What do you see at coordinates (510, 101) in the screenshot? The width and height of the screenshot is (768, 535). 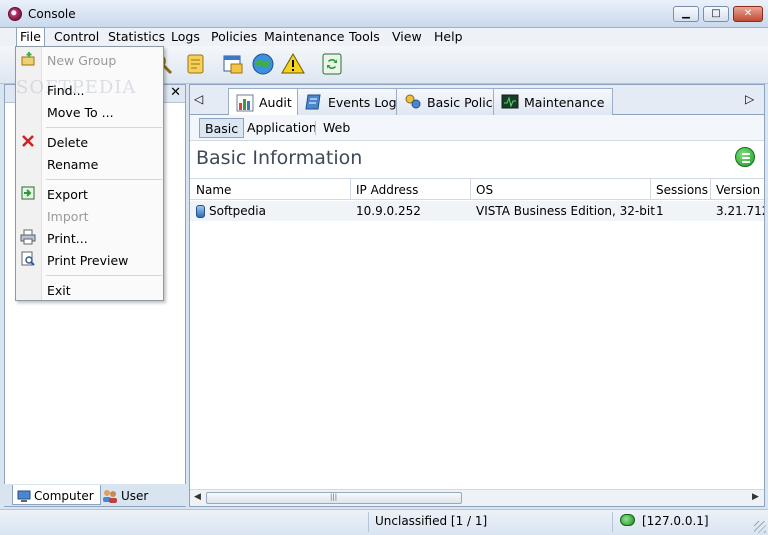 I see `maintenance-monitor-icon` at bounding box center [510, 101].